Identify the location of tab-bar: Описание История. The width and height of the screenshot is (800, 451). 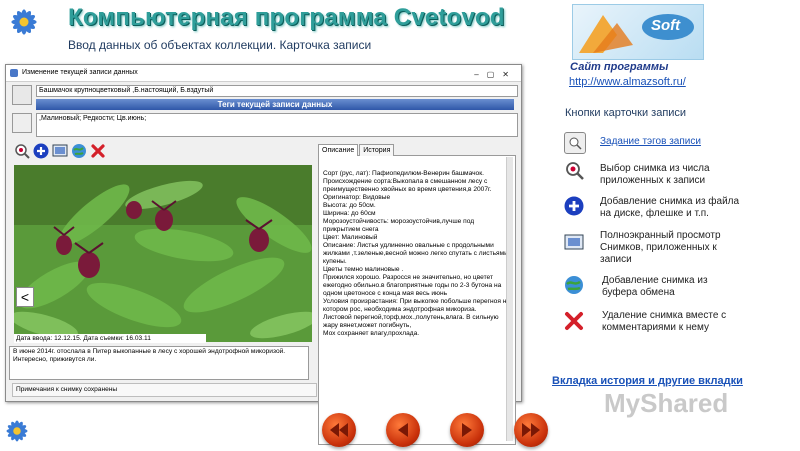
(356, 150).